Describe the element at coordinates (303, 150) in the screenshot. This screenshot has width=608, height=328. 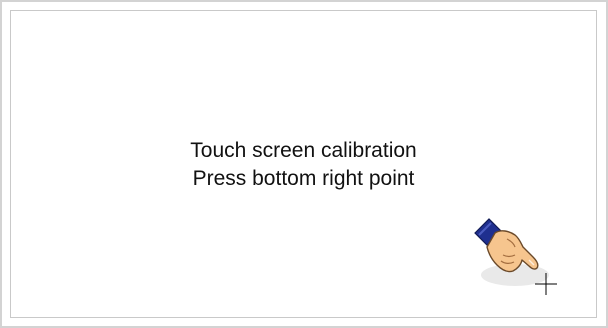
I see `calibration-title: Touch screen calibration` at that location.